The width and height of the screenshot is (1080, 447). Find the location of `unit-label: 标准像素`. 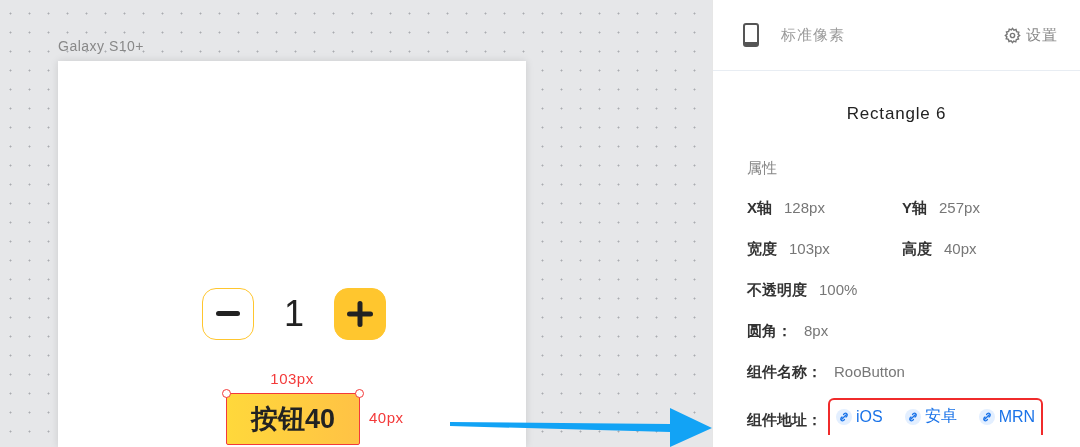

unit-label: 标准像素 is located at coordinates (813, 35).